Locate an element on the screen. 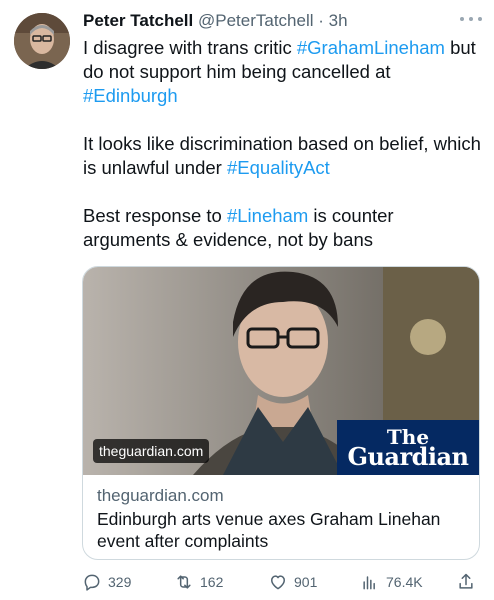 This screenshot has width=494, height=600. hashtag-link: #GrahamLineham is located at coordinates (371, 47).